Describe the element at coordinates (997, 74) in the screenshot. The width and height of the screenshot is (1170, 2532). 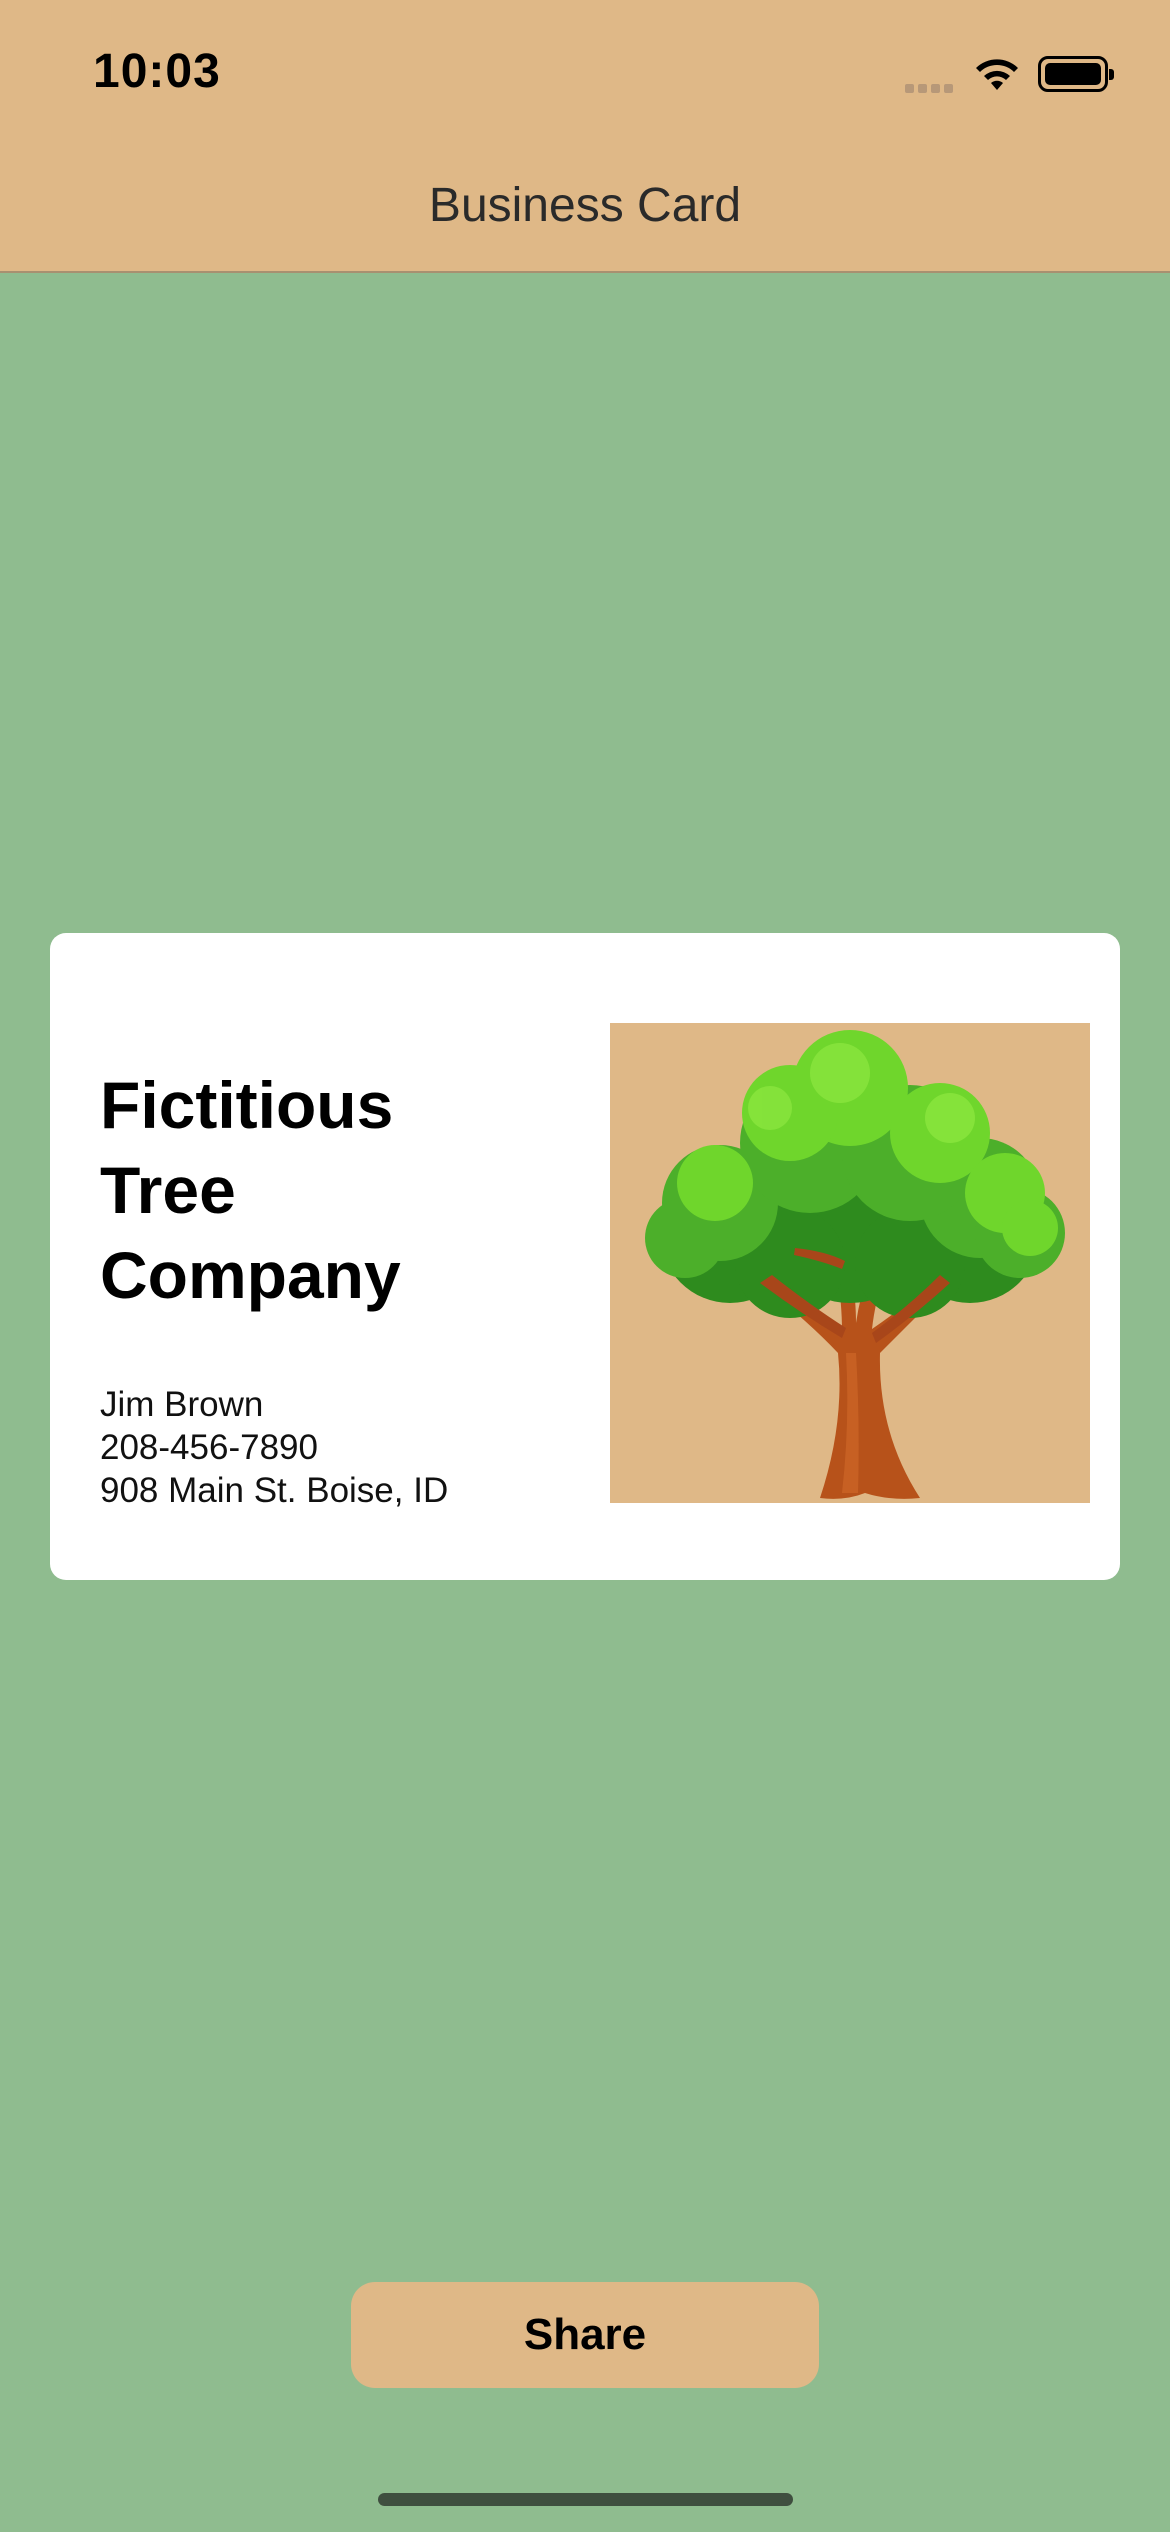
I see `wifi-icon` at that location.